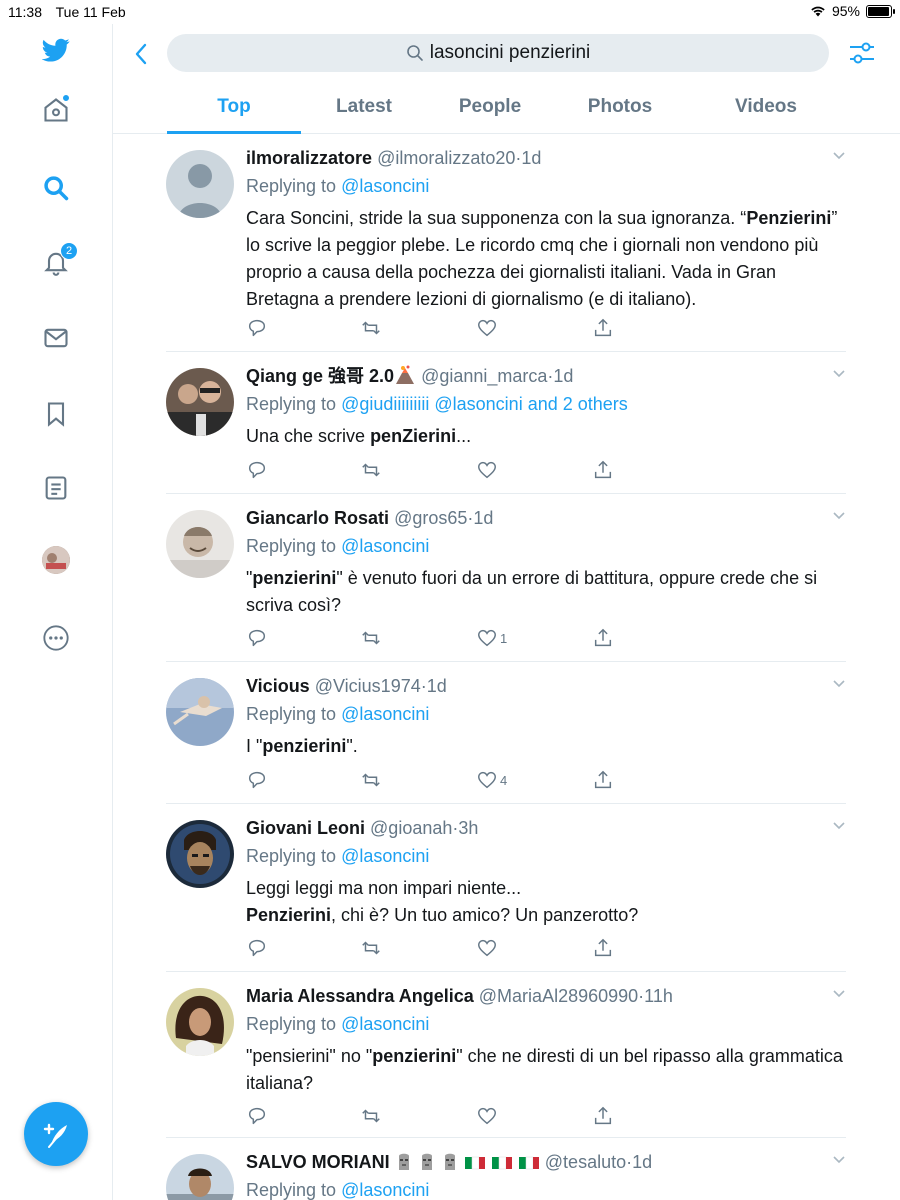 This screenshot has height=1200, width=900. What do you see at coordinates (411, 828) in the screenshot?
I see `author-handle: @gioanah` at bounding box center [411, 828].